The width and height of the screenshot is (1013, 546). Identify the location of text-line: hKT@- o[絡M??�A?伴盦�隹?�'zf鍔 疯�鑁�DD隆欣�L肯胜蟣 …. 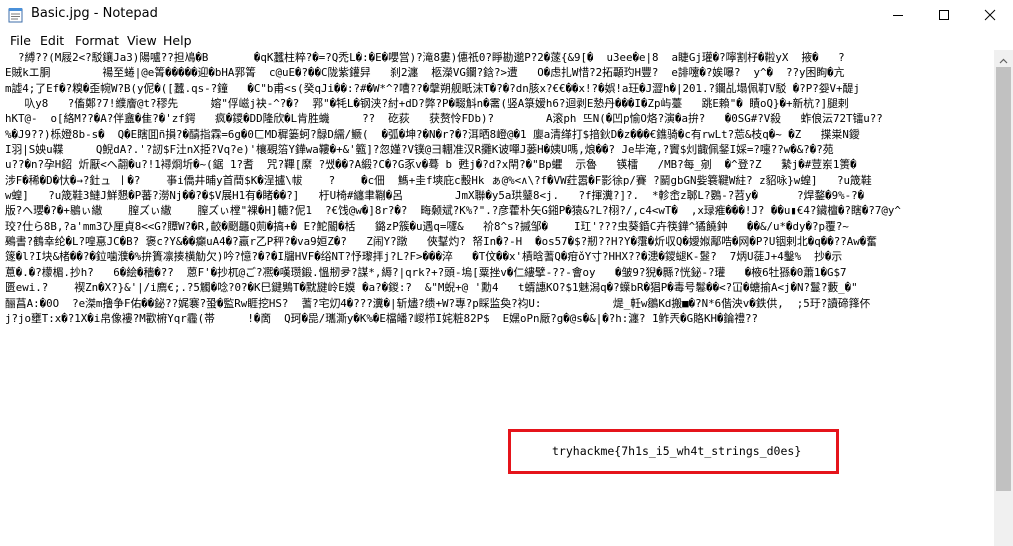
(444, 119).